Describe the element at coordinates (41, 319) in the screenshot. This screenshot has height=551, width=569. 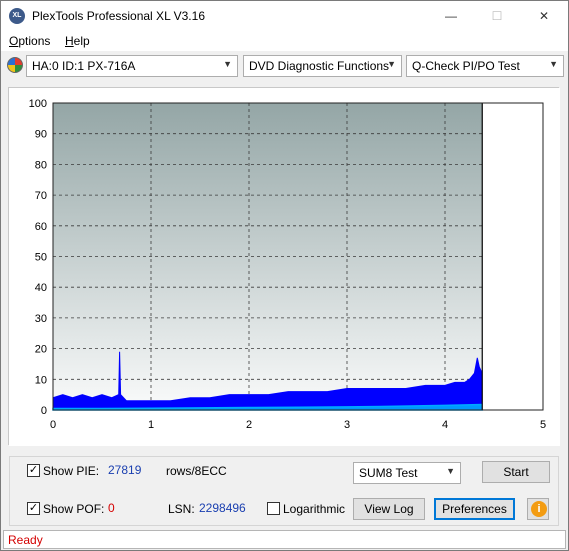
I see `y-tick-label: 30` at that location.